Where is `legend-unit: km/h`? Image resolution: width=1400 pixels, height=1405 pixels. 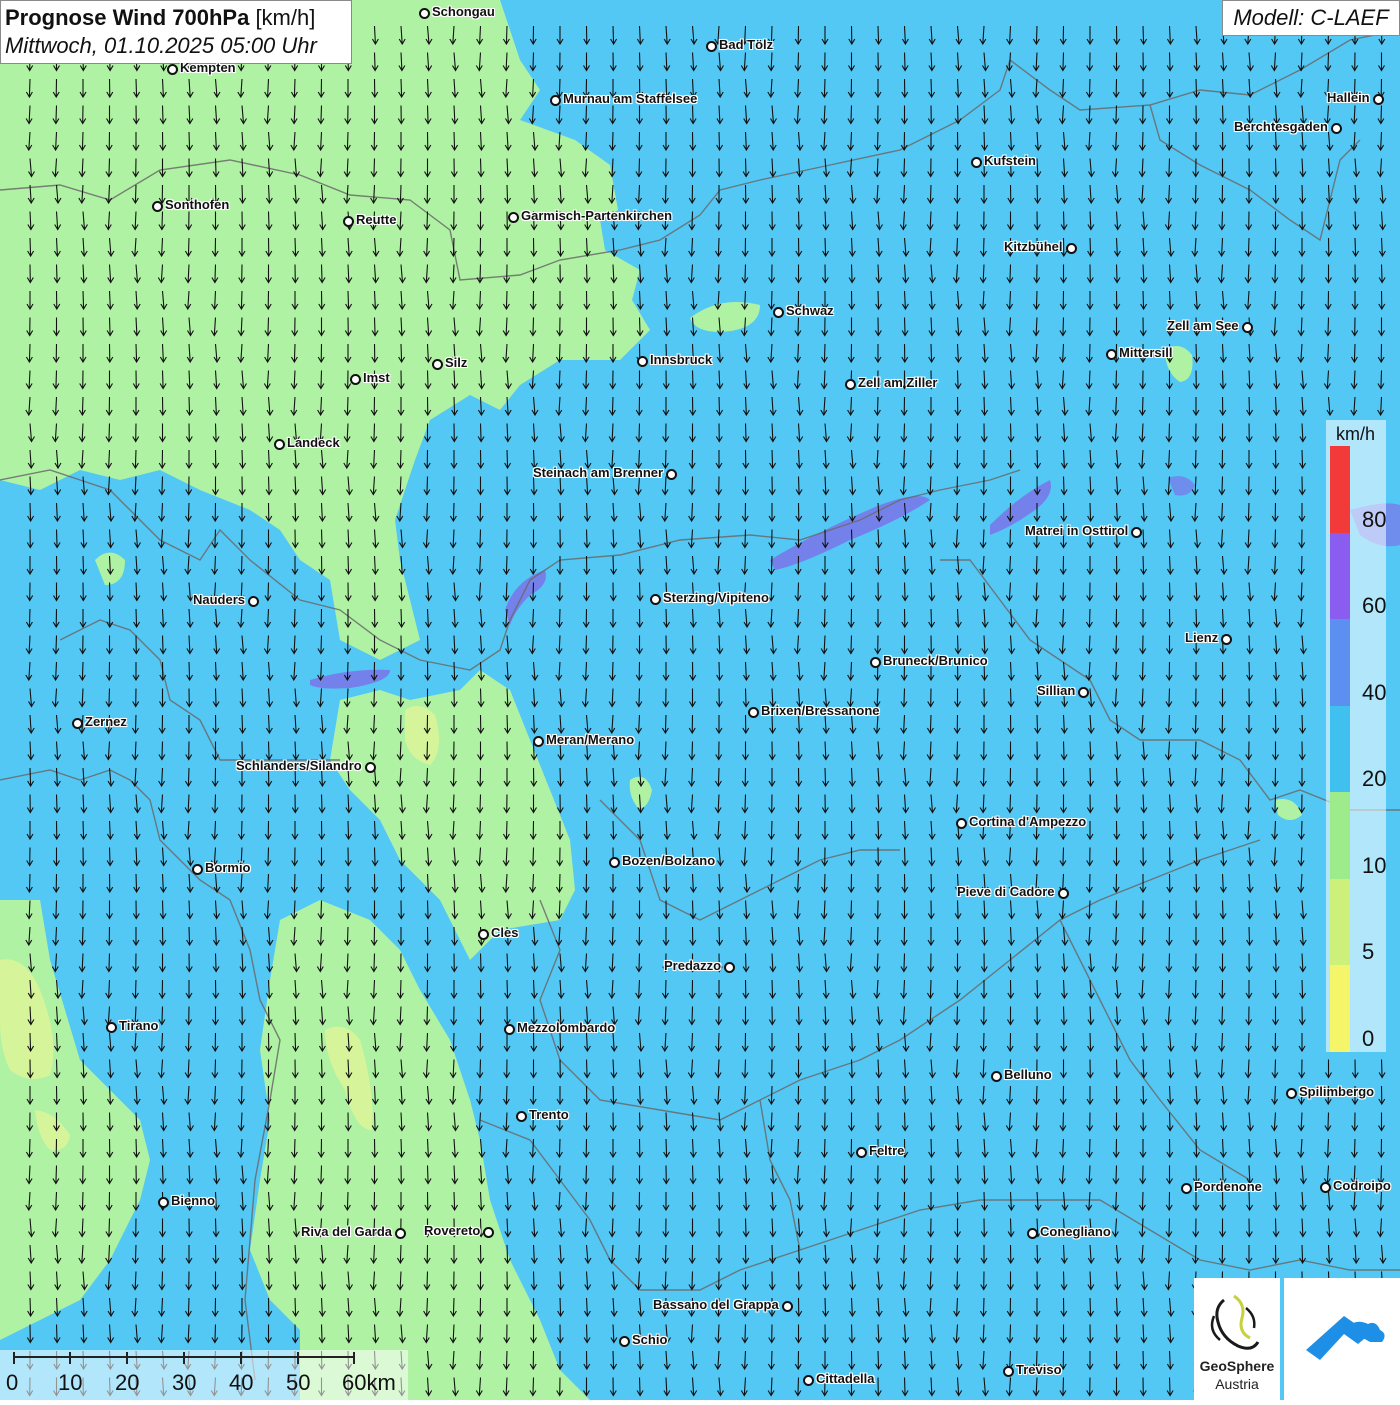 legend-unit: km/h is located at coordinates (1356, 434).